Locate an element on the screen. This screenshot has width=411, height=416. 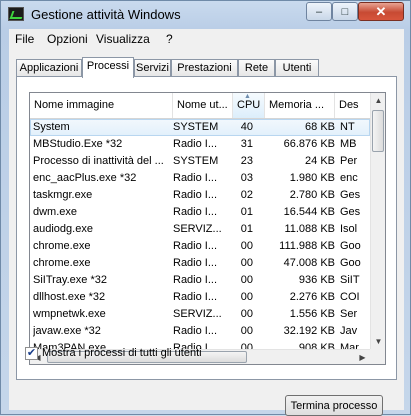
scroll-up-icon: ▲ is located at coordinates (378, 100).